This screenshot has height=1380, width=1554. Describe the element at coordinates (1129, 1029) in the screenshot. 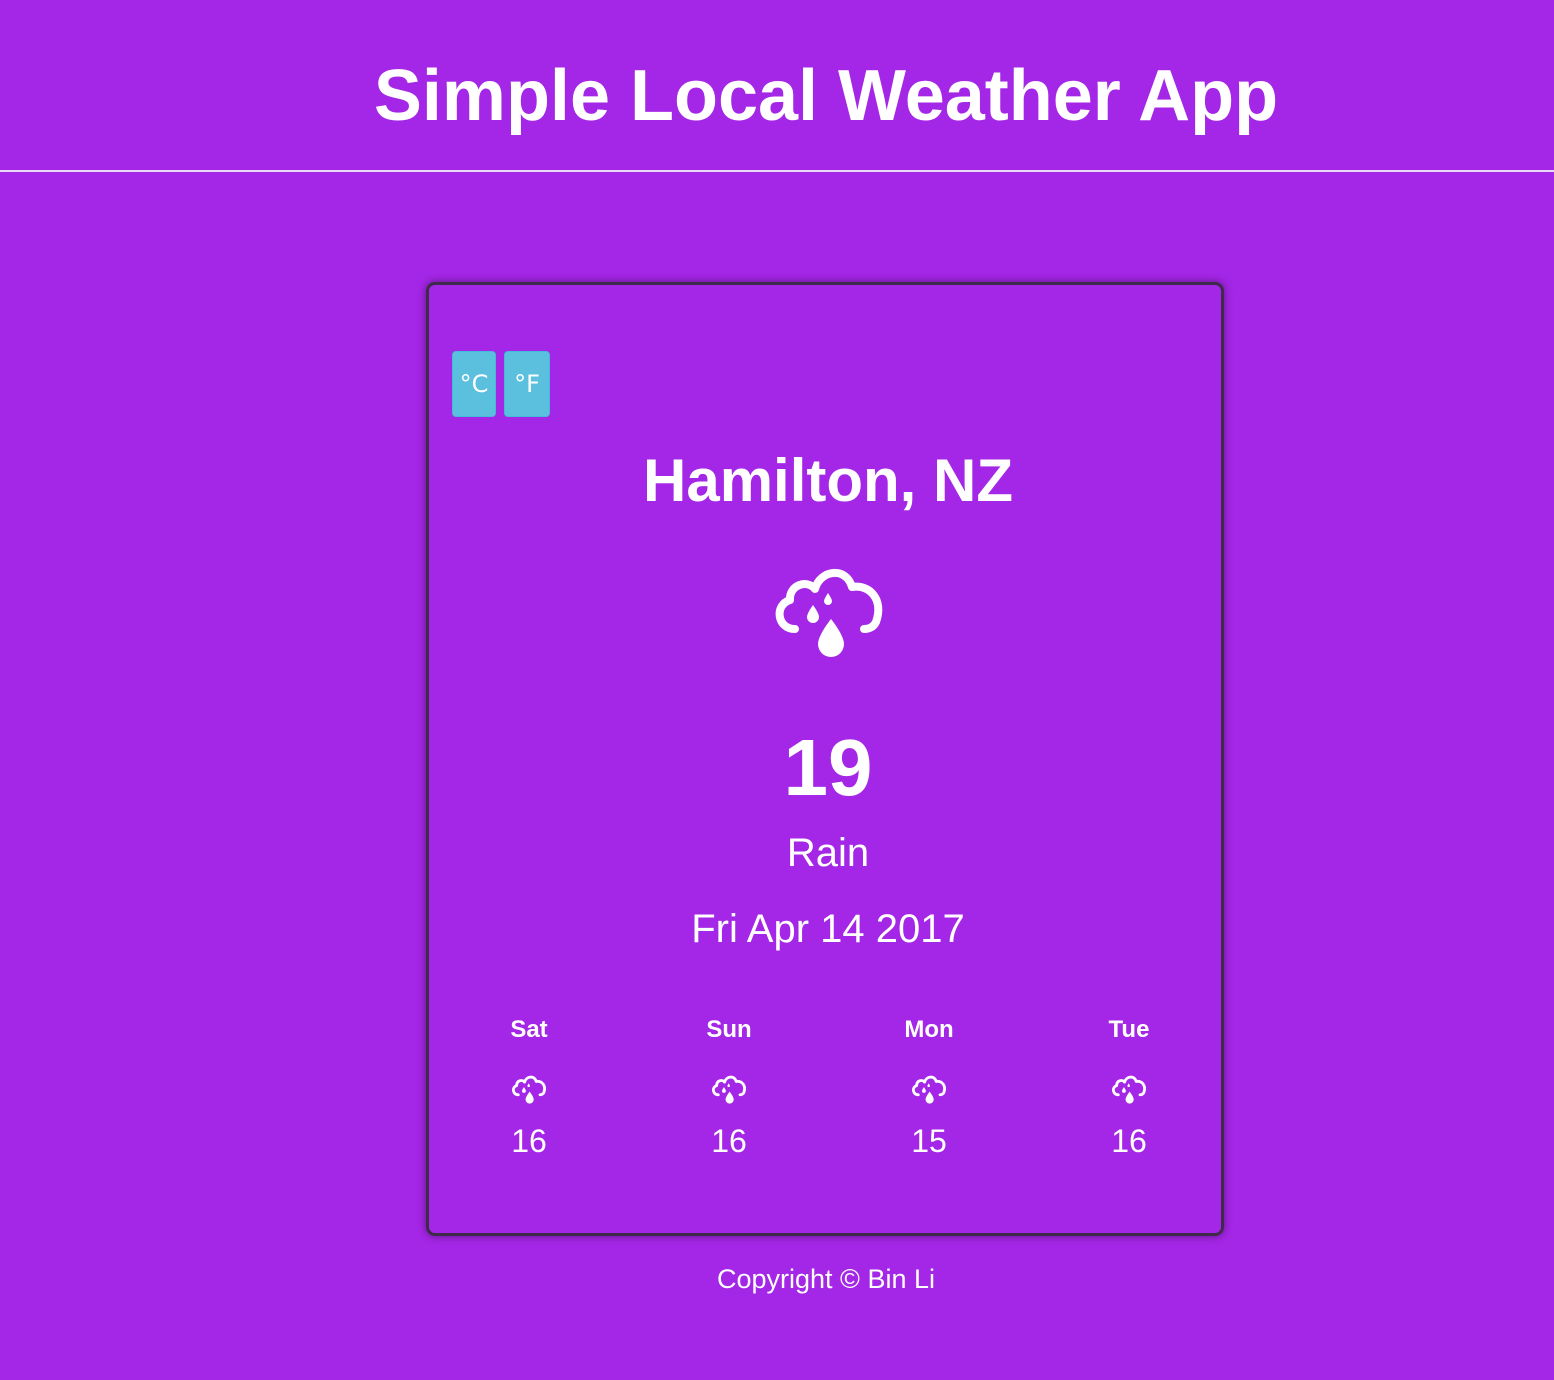

I see `forecast-day-name: Tue` at that location.